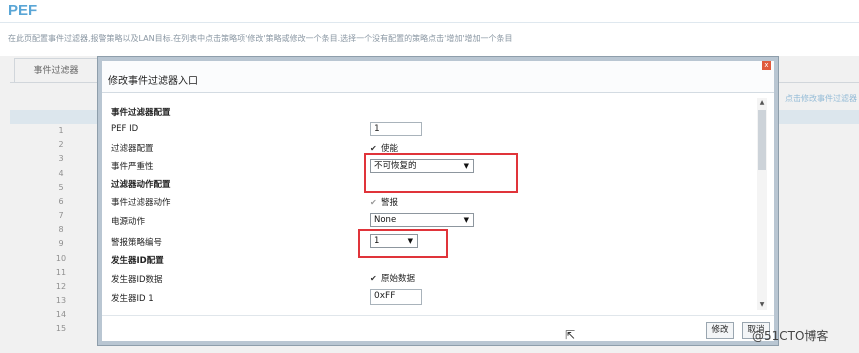 Image resolution: width=859 pixels, height=353 pixels. What do you see at coordinates (23, 10) in the screenshot?
I see `page-title: PEF` at bounding box center [23, 10].